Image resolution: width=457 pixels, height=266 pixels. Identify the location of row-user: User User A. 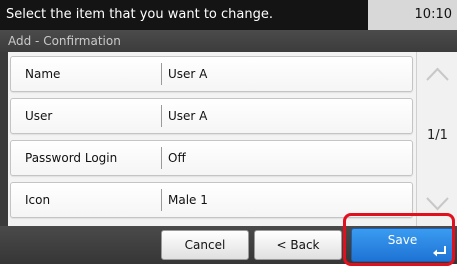
(211, 116).